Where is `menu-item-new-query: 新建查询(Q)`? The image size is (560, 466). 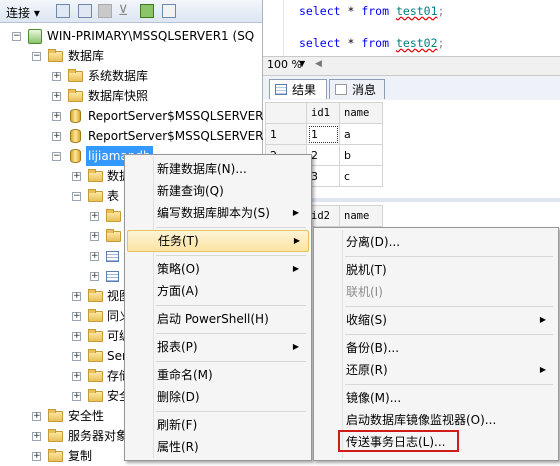
menu-item-new-query: 新建查询(Q) is located at coordinates (217, 191).